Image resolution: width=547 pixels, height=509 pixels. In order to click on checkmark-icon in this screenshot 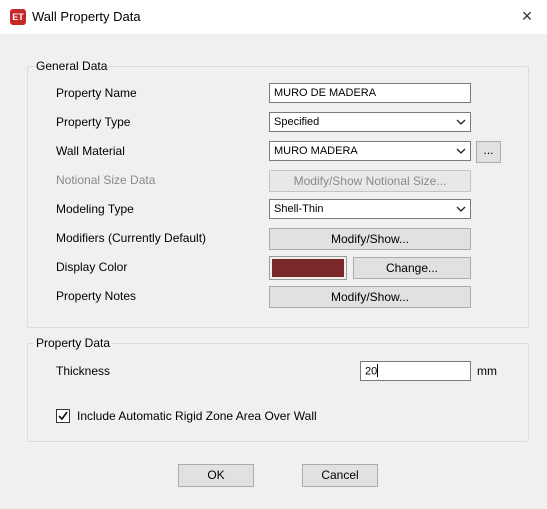, I will do `click(63, 416)`.